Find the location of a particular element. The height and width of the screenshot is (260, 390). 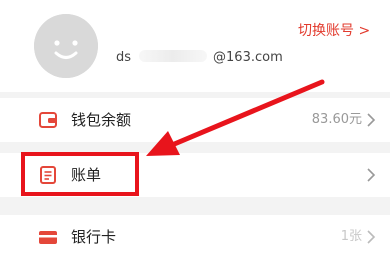

bill-label: 账单 is located at coordinates (86, 175).